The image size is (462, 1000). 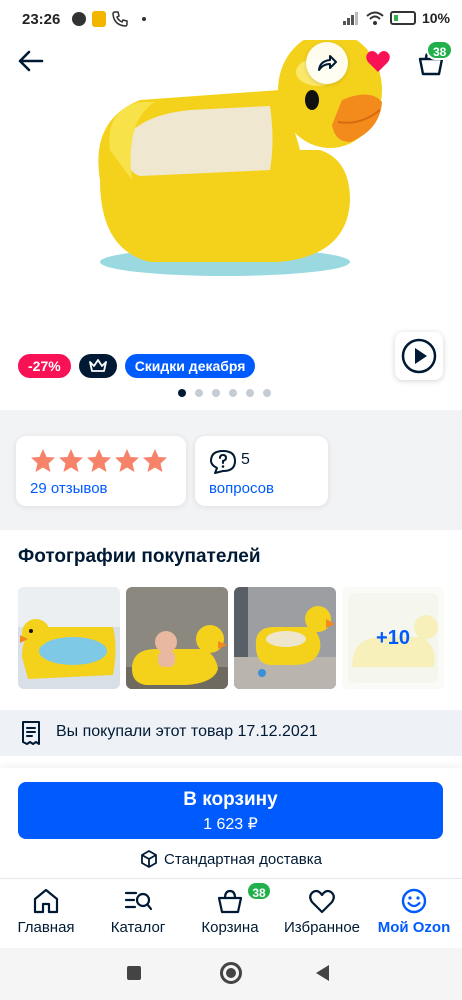 What do you see at coordinates (440, 50) in the screenshot?
I see `cart-top-badge: 38` at bounding box center [440, 50].